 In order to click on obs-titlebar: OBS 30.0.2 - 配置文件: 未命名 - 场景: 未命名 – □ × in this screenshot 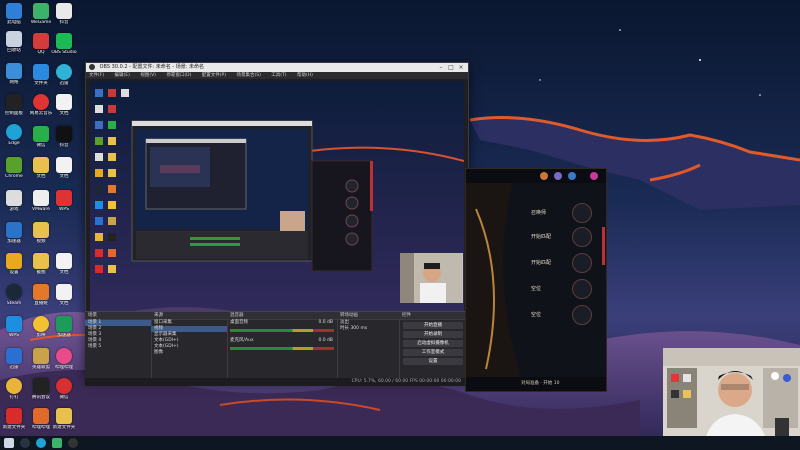, I will do `click(277, 67)`.